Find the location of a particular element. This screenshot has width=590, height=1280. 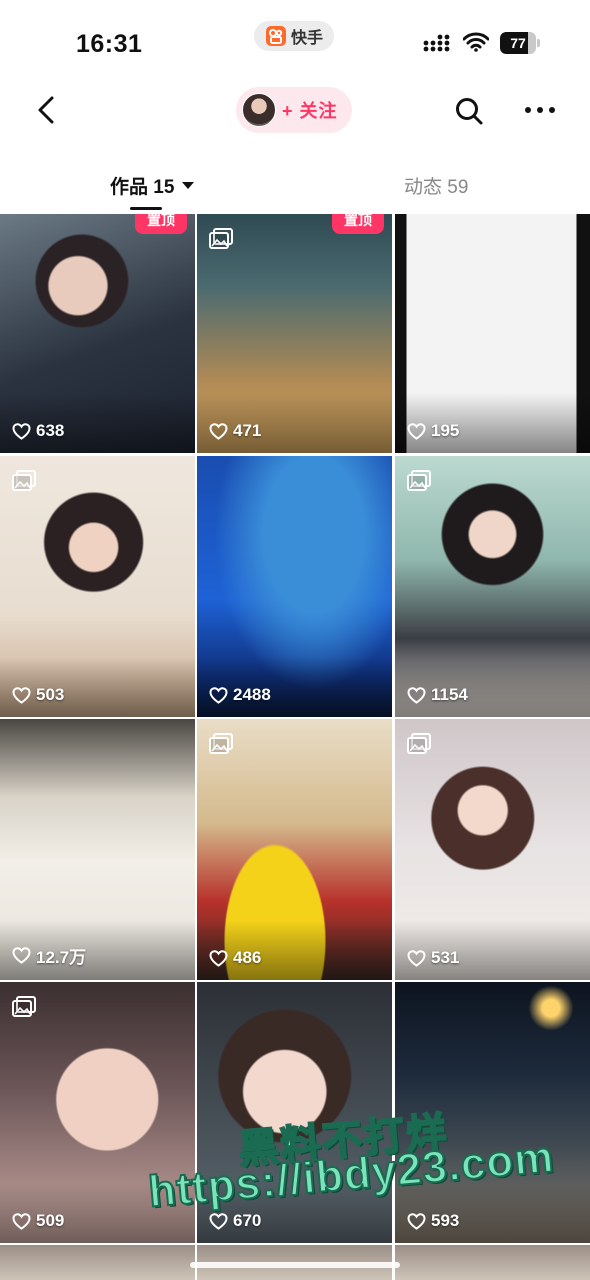

status-time: 16:31 is located at coordinates (109, 44).